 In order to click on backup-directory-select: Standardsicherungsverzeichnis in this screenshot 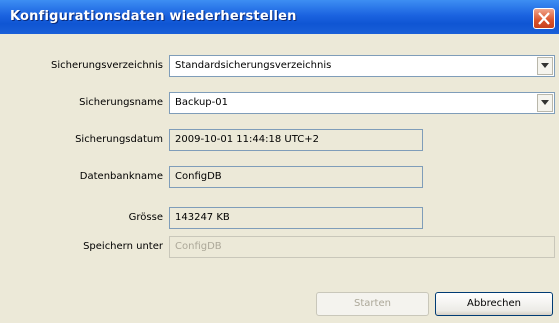, I will do `click(362, 66)`.